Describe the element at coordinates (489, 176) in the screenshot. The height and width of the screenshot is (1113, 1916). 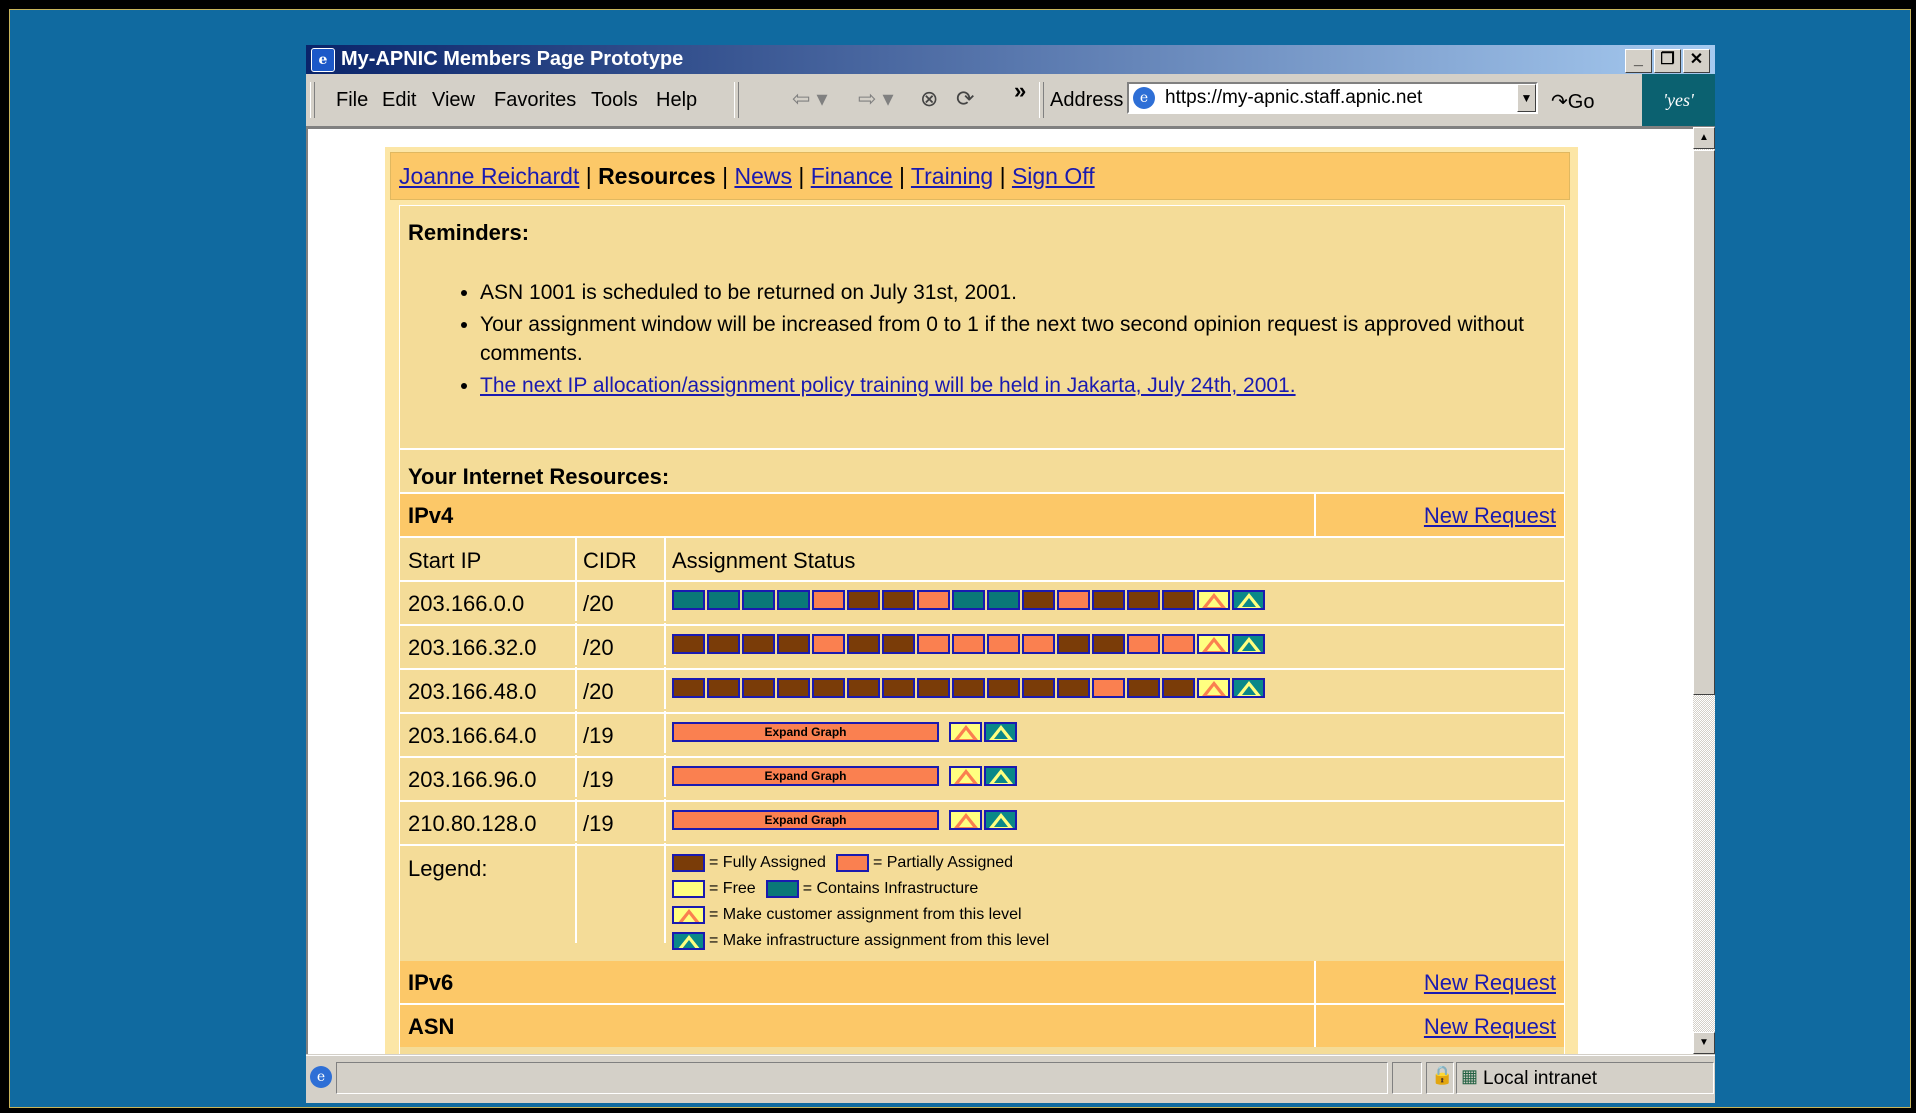
I see `nav-user-link: Joanne Reichardt` at that location.